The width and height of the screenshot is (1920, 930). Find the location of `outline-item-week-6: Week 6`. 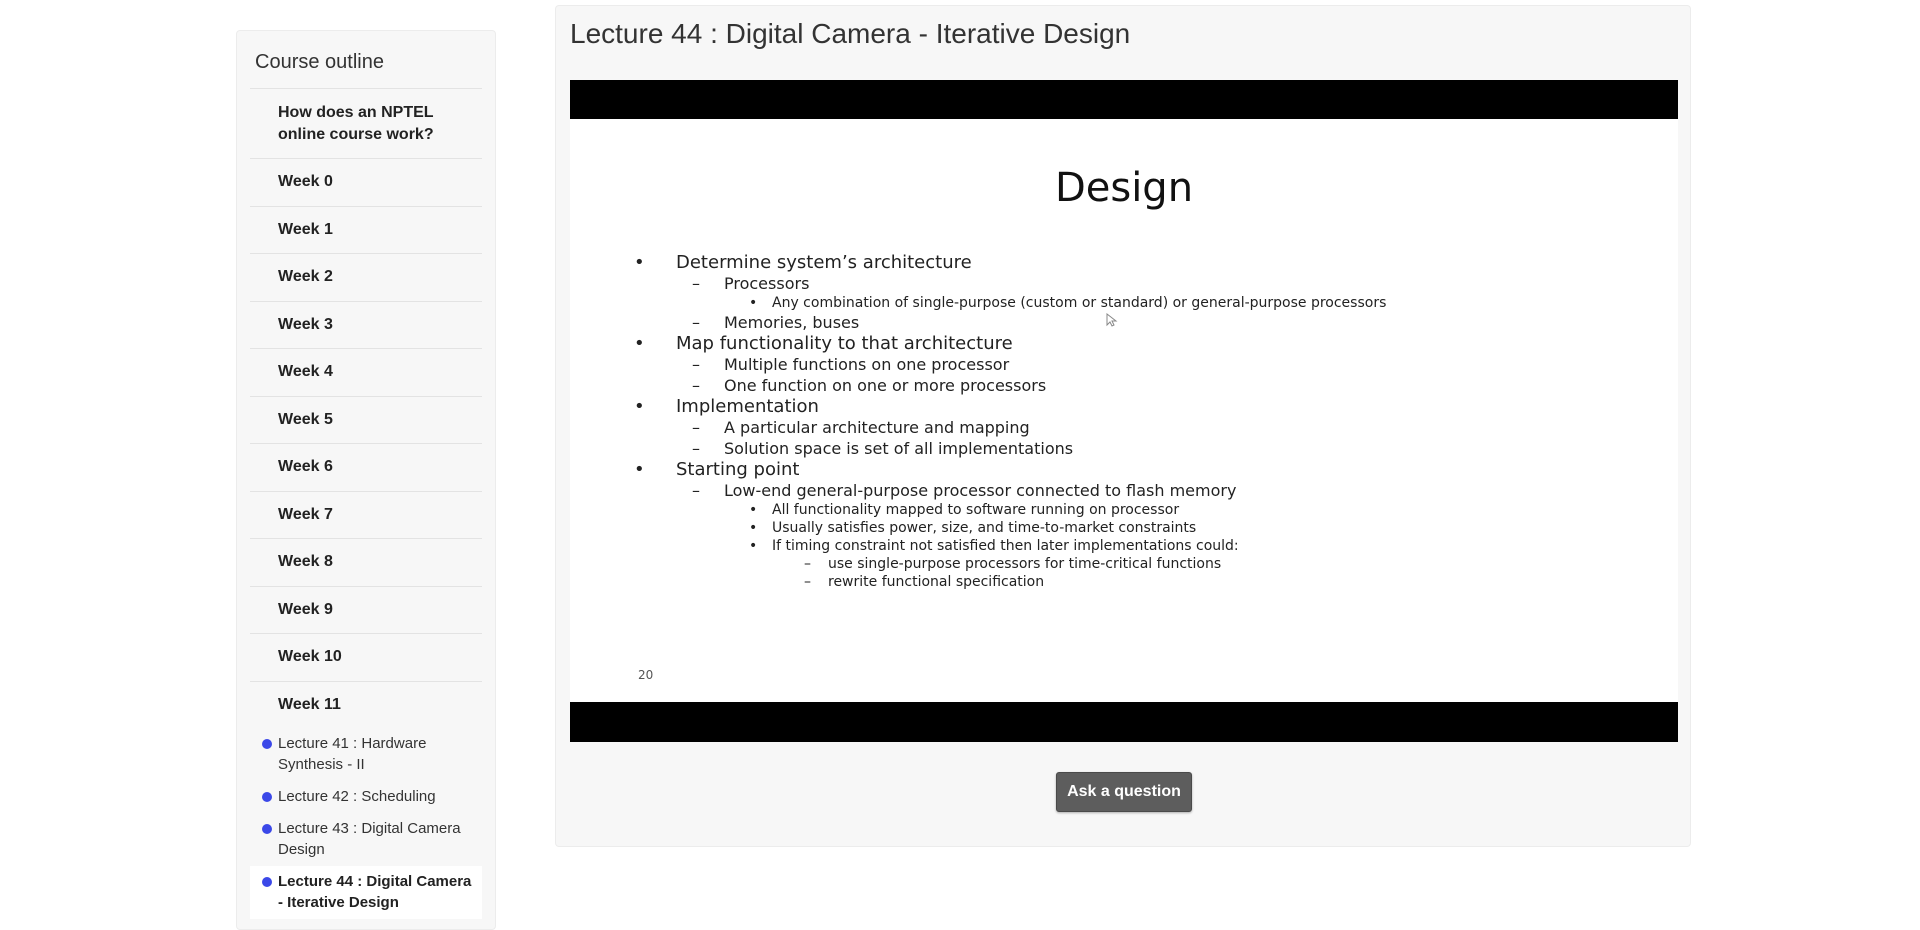

outline-item-week-6: Week 6 is located at coordinates (366, 468).